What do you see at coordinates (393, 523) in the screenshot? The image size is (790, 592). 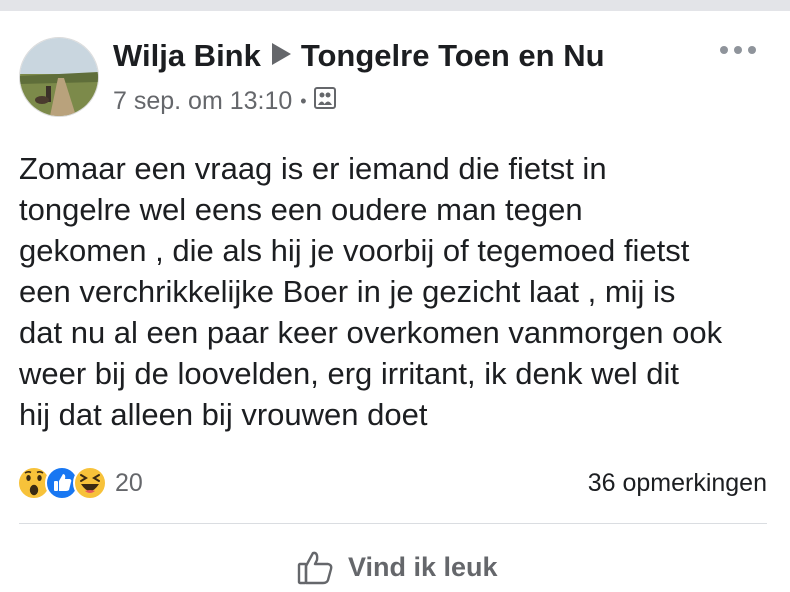 I see `divider` at bounding box center [393, 523].